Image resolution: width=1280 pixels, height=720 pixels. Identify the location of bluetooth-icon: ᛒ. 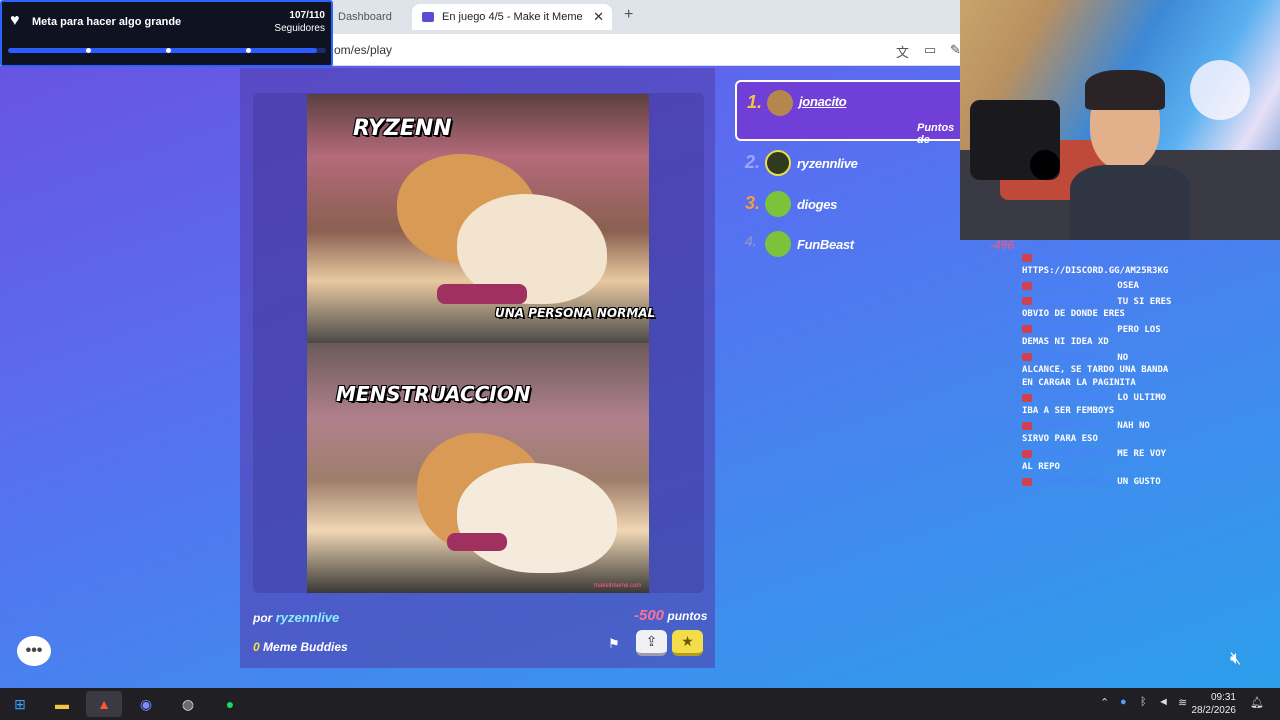
(1143, 702).